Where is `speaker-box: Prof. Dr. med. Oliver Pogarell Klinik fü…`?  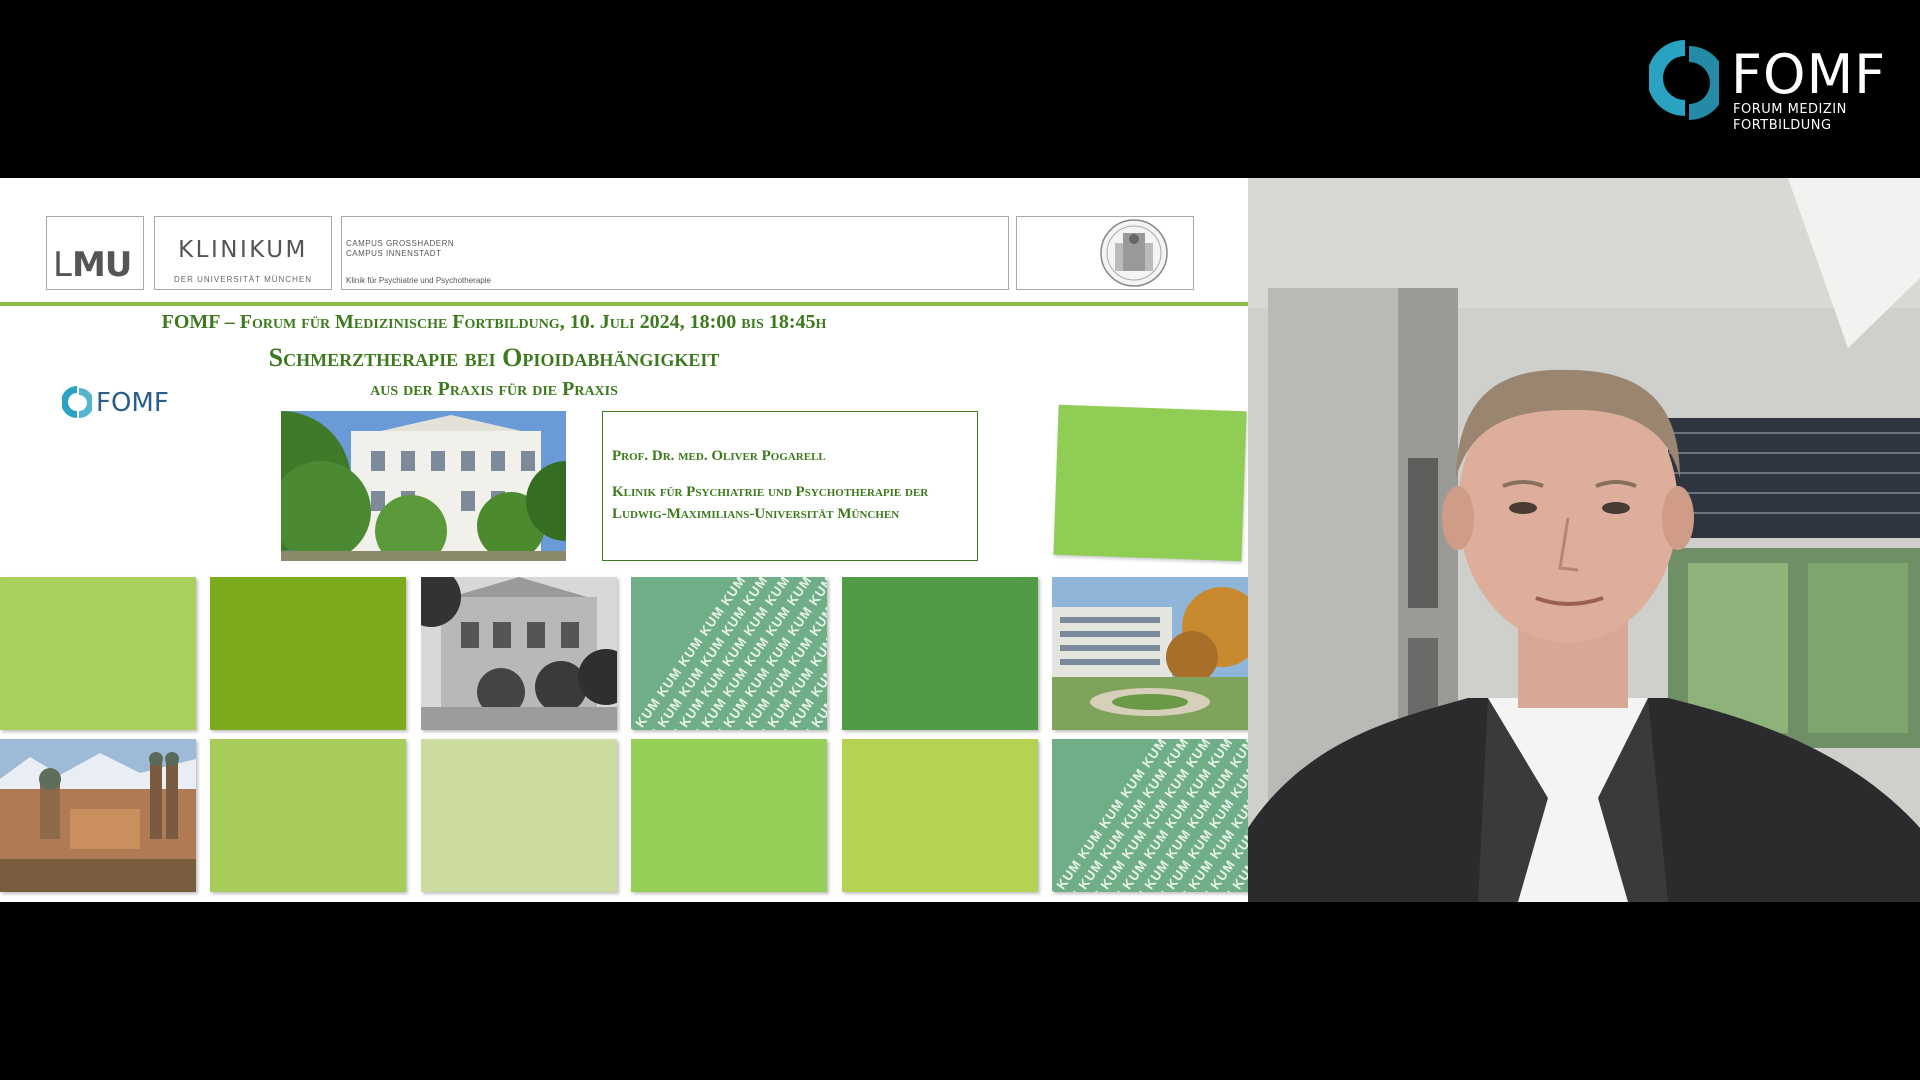
speaker-box: Prof. Dr. med. Oliver Pogarell Klinik fü… is located at coordinates (790, 486).